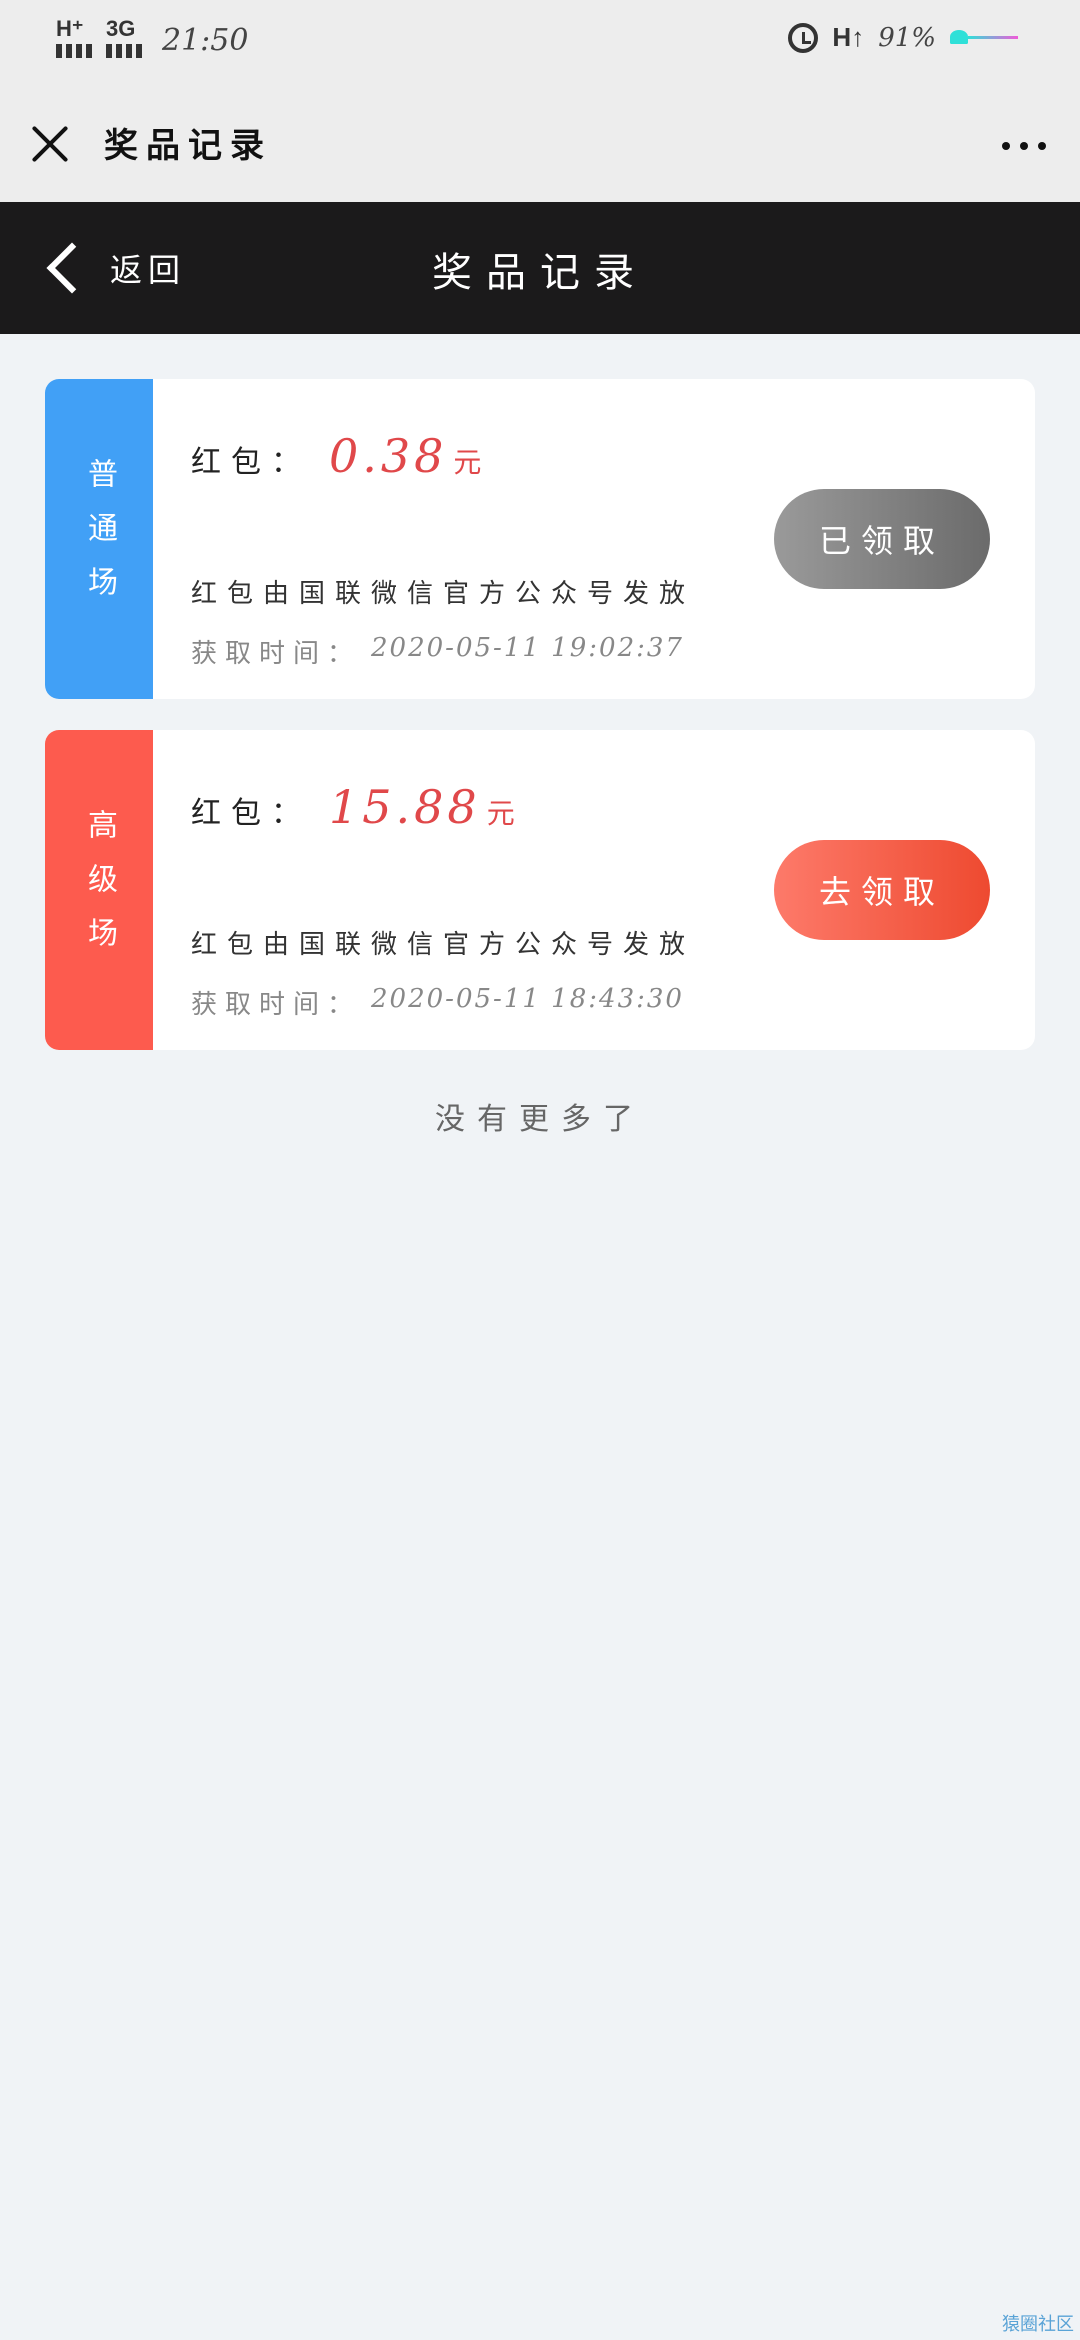  What do you see at coordinates (527, 999) in the screenshot?
I see `time-value: 2020-05-11 18:43:30` at bounding box center [527, 999].